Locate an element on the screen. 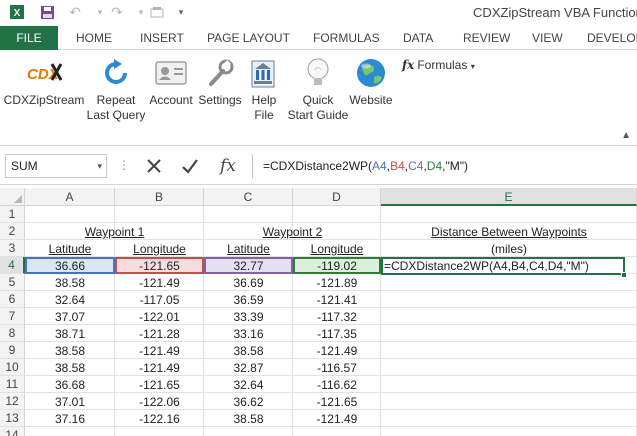 The width and height of the screenshot is (637, 436). tab-view: VIEW is located at coordinates (547, 38).